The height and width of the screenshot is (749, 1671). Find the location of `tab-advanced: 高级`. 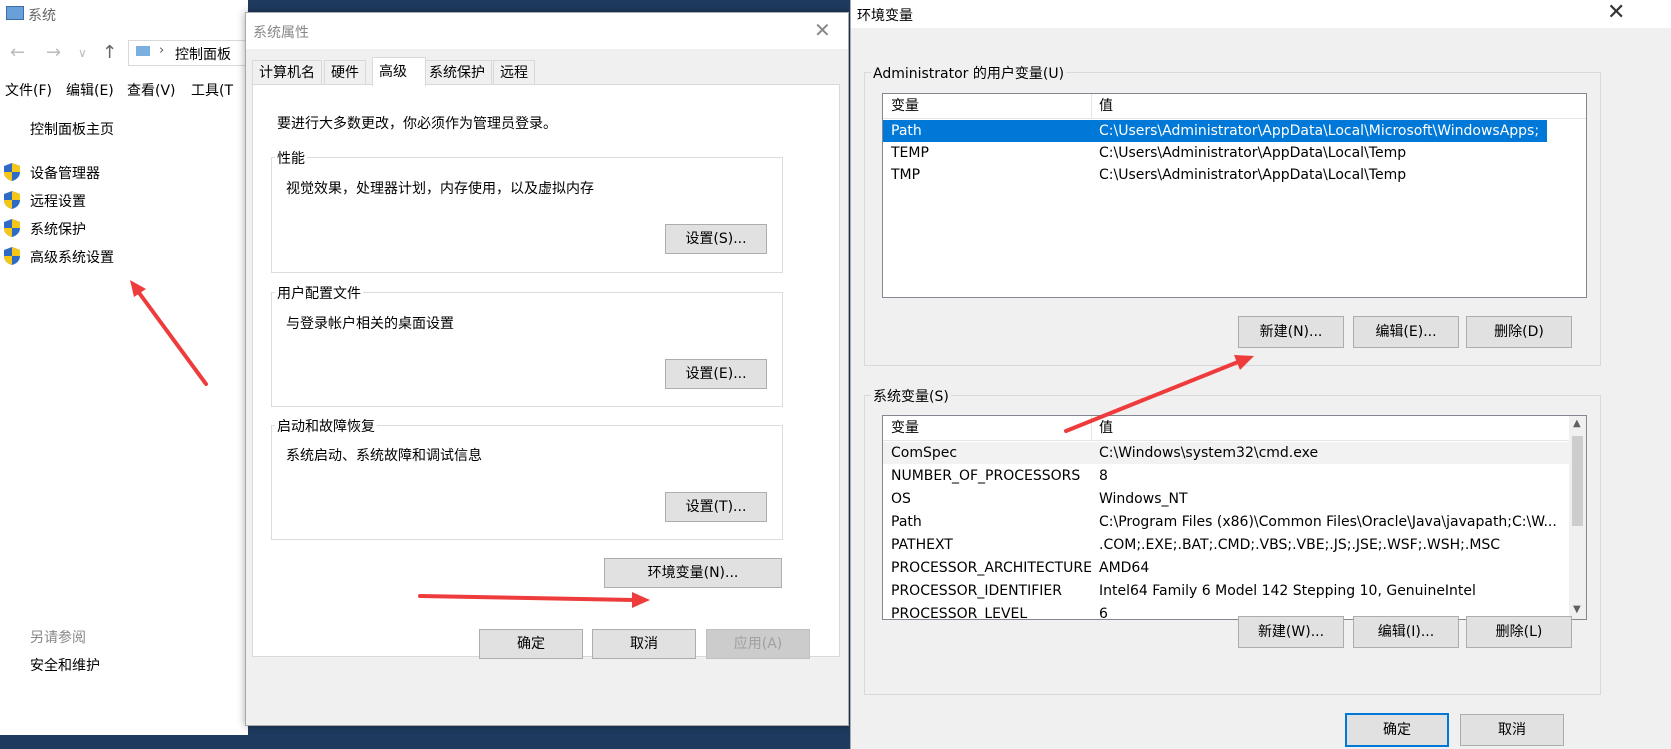

tab-advanced: 高级 is located at coordinates (399, 71).